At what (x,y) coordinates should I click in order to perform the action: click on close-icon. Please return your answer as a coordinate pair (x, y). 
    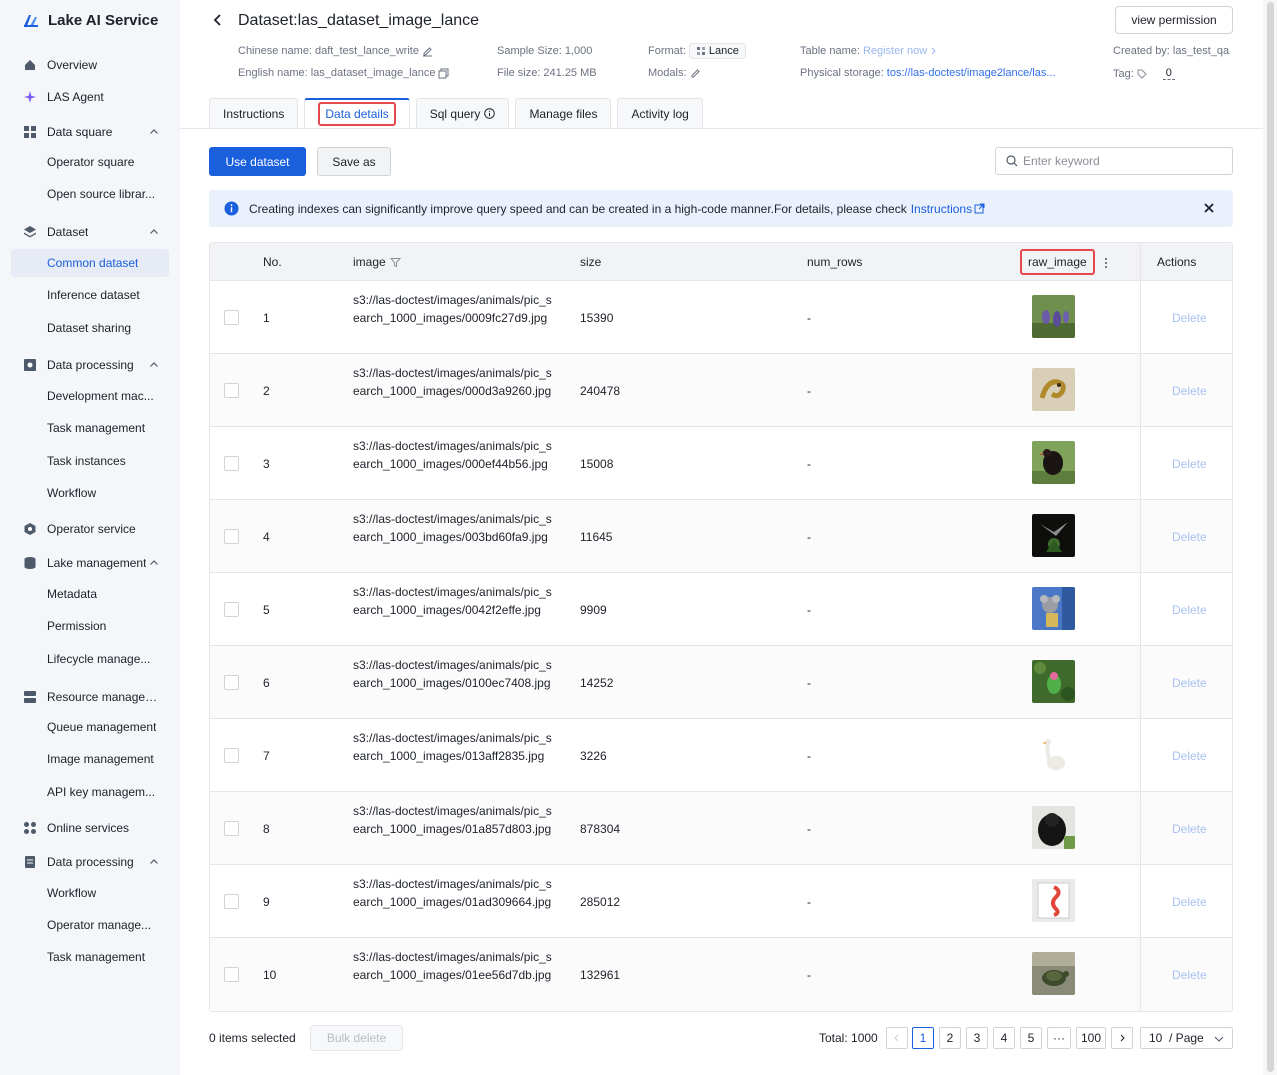
    Looking at the image, I should click on (1209, 208).